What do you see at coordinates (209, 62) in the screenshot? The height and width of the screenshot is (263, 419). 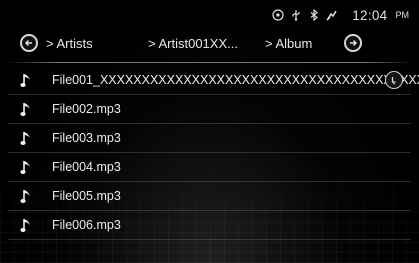 I see `nav-divider` at bounding box center [209, 62].